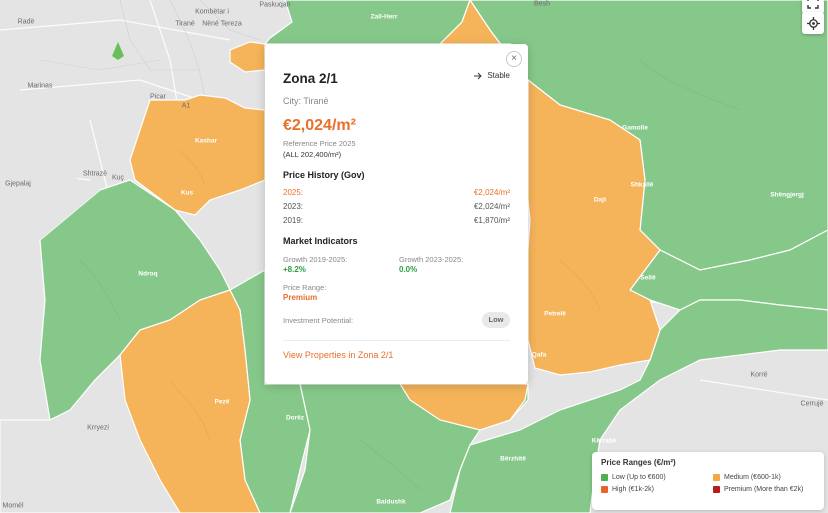 Image resolution: width=828 pixels, height=513 pixels. I want to click on place-label: Kërrabë, so click(604, 441).